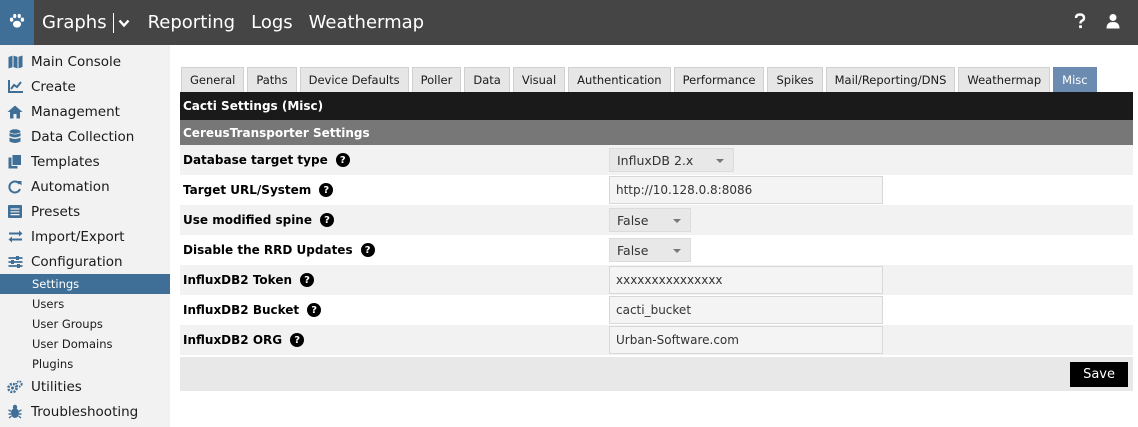  I want to click on sidebar-item-create: Create, so click(85, 86).